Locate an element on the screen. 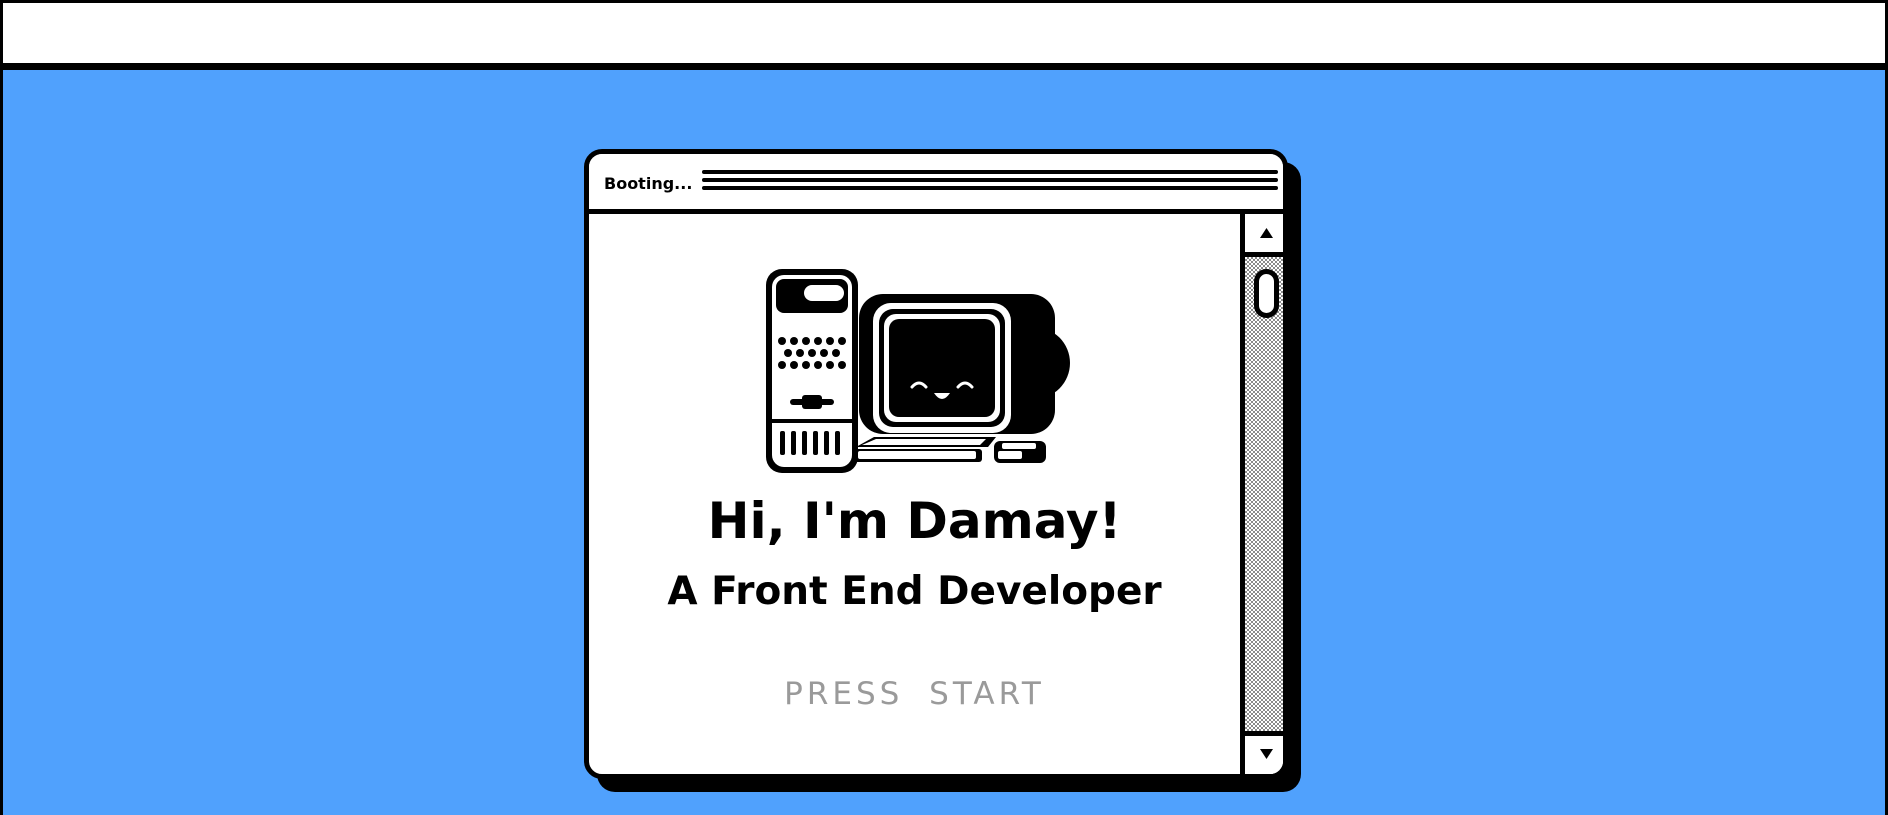  scroll-down-button is located at coordinates (1264, 752).